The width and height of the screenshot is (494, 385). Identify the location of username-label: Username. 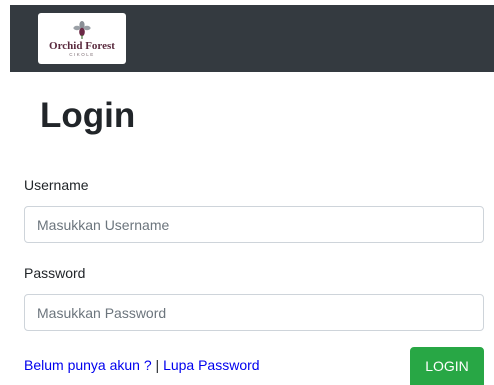
(56, 185).